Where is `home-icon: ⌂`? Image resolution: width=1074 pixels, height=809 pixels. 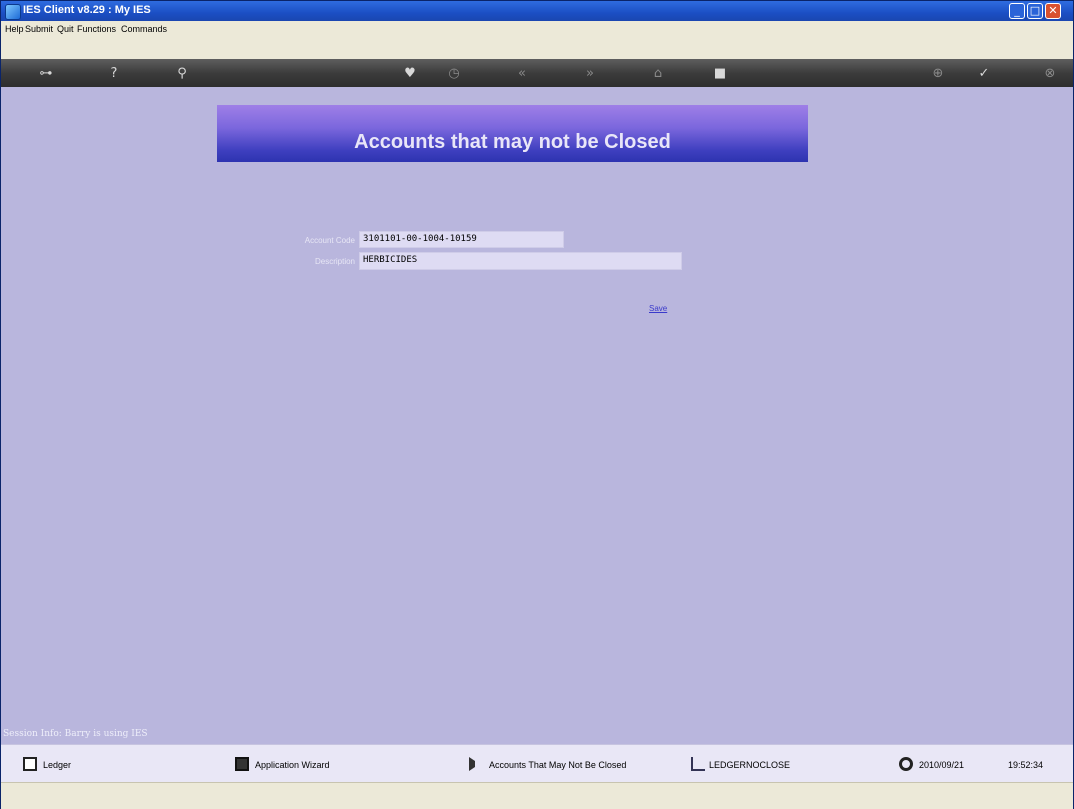 home-icon: ⌂ is located at coordinates (658, 74).